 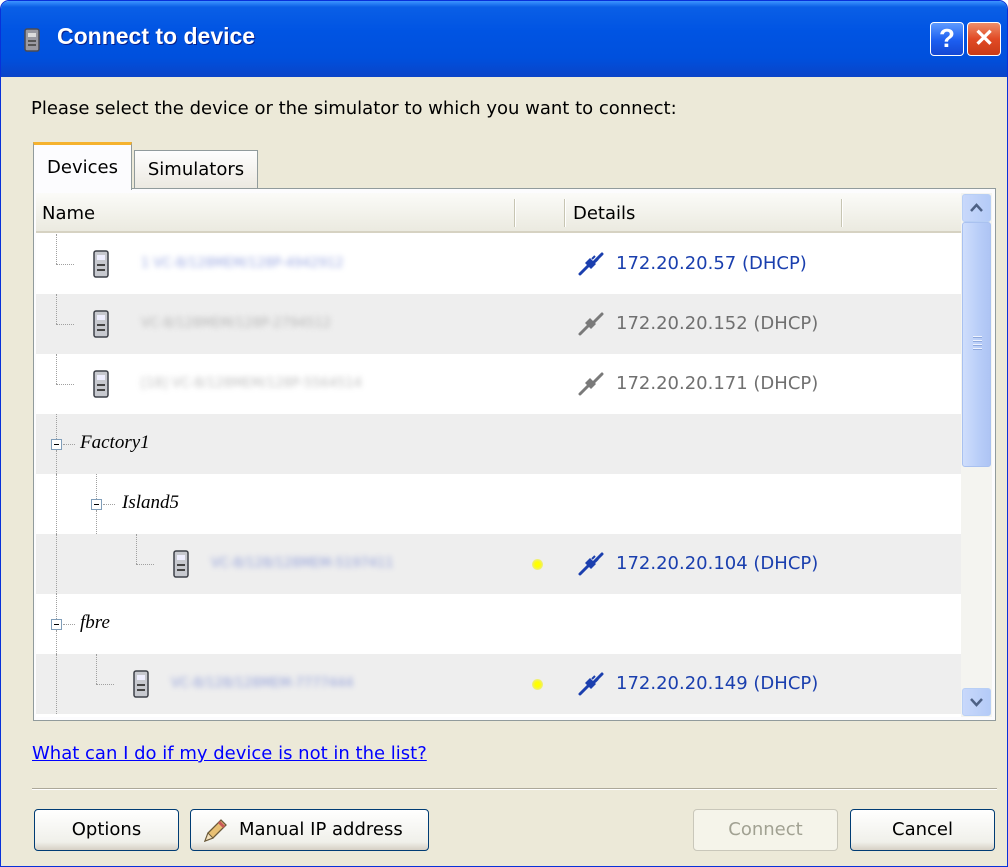 I want to click on cancel-label: Cancel, so click(x=922, y=829).